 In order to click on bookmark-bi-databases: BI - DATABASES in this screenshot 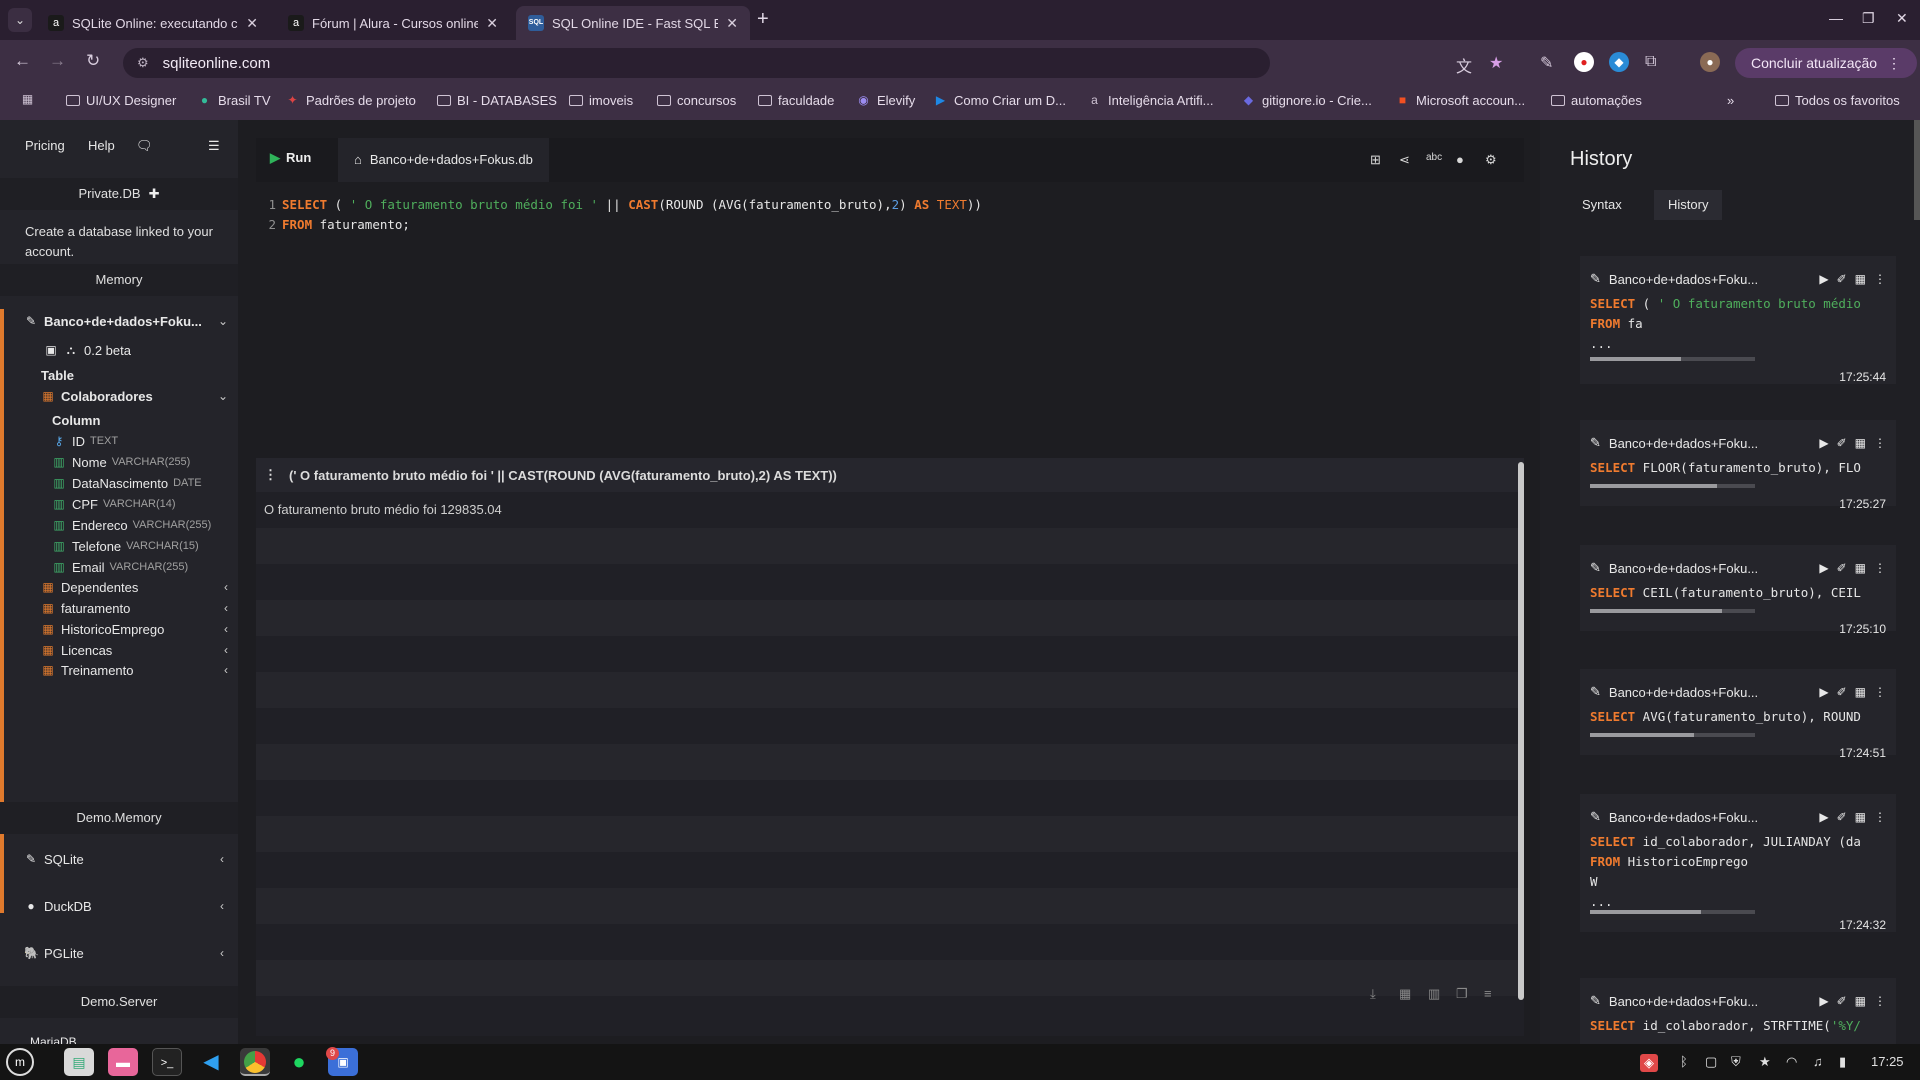, I will do `click(497, 100)`.